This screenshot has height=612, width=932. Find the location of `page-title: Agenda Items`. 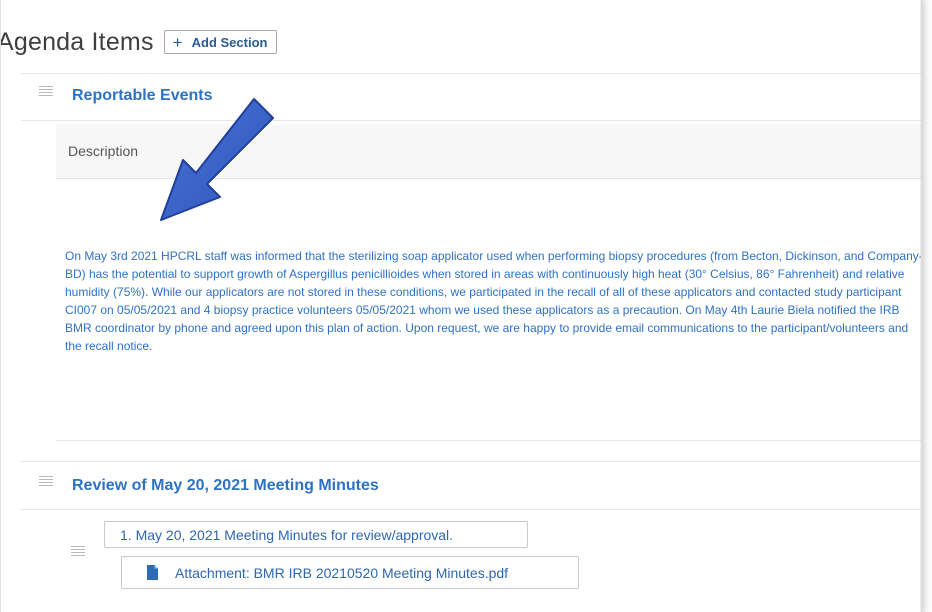

page-title: Agenda Items is located at coordinates (77, 41).